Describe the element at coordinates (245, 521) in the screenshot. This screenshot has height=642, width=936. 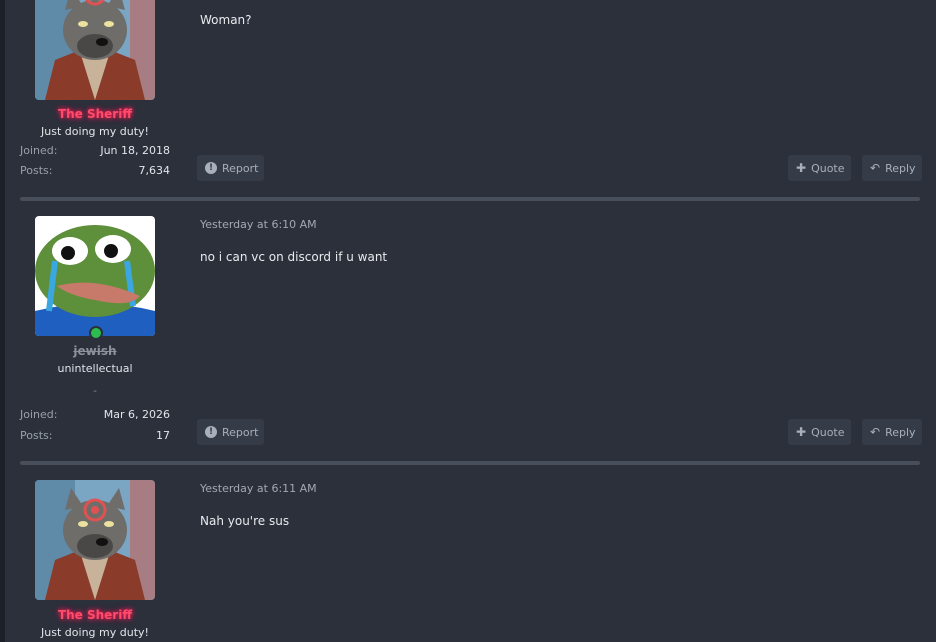
I see `message-body: Nah you're sus` at that location.